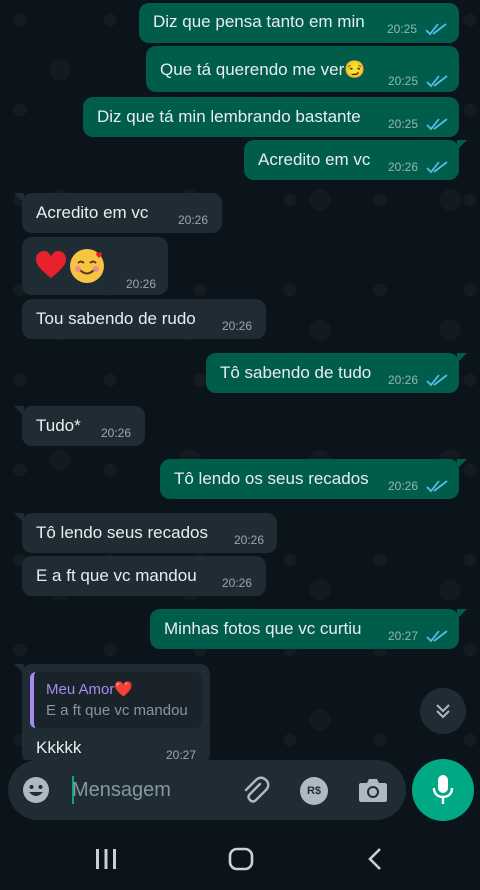  What do you see at coordinates (121, 790) in the screenshot?
I see `message-input: Mensagem` at bounding box center [121, 790].